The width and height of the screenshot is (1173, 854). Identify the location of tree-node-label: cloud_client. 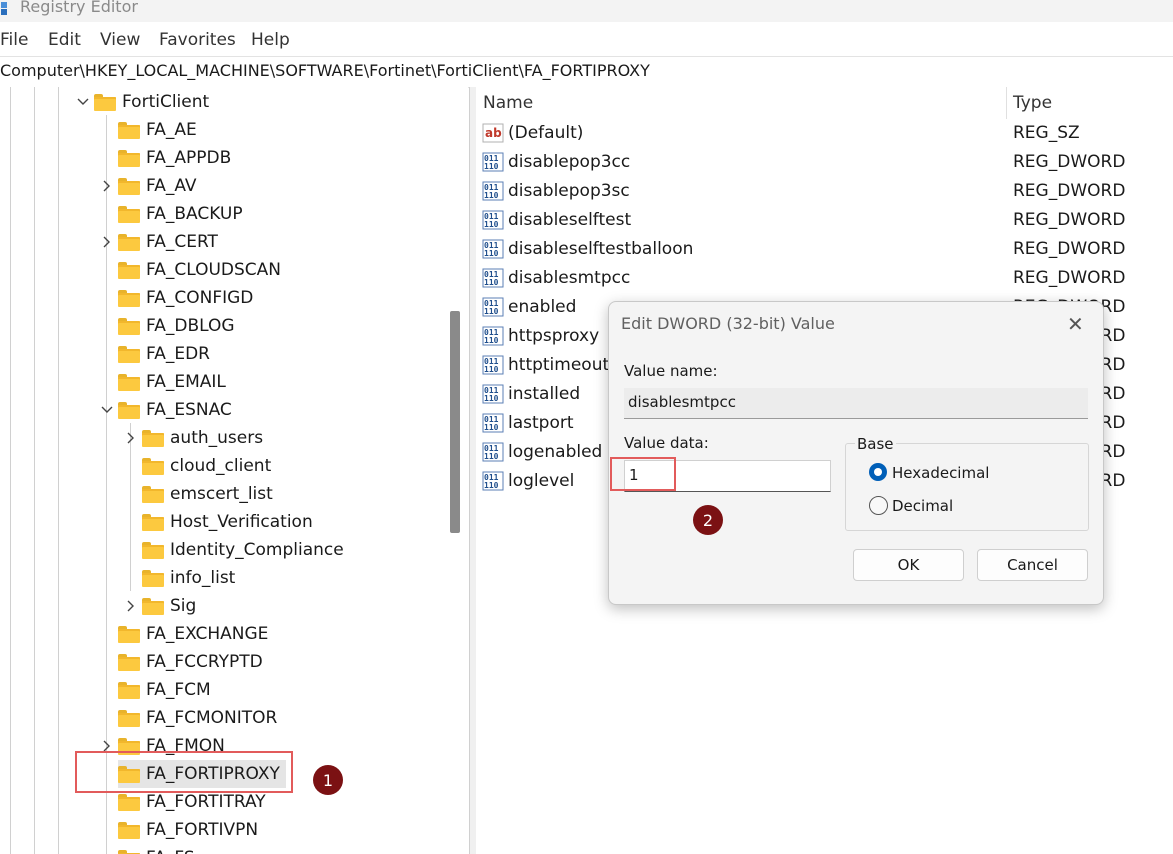
(220, 466).